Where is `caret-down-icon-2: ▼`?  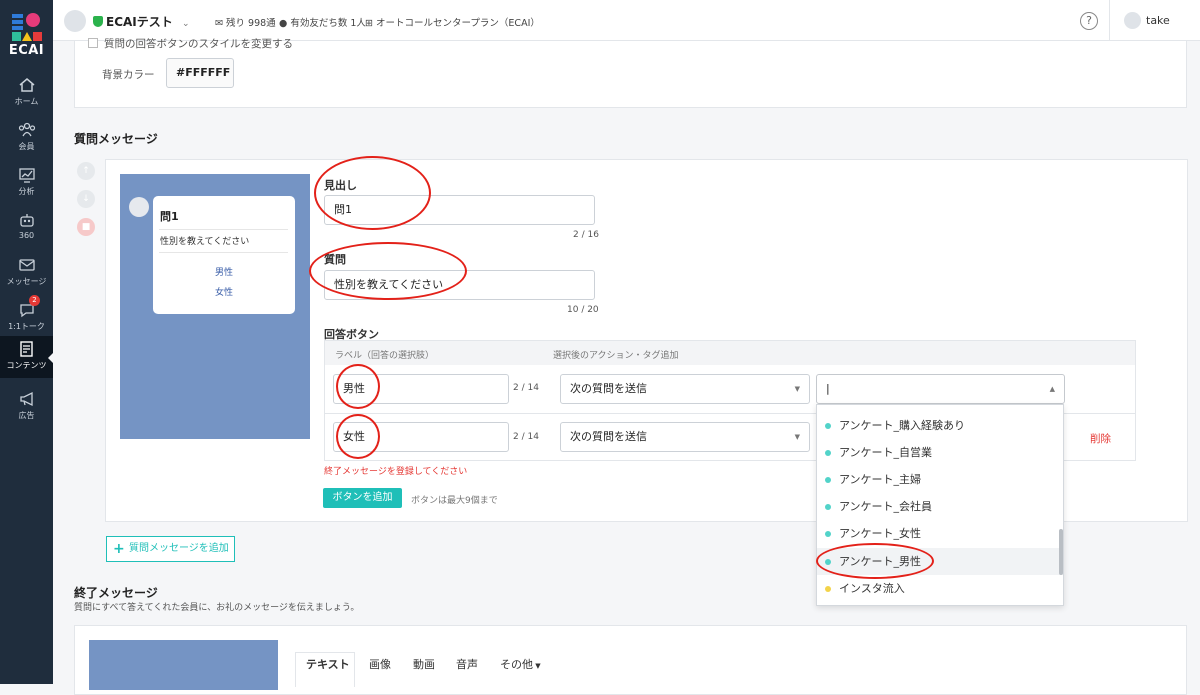
caret-down-icon-2: ▼ is located at coordinates (797, 437).